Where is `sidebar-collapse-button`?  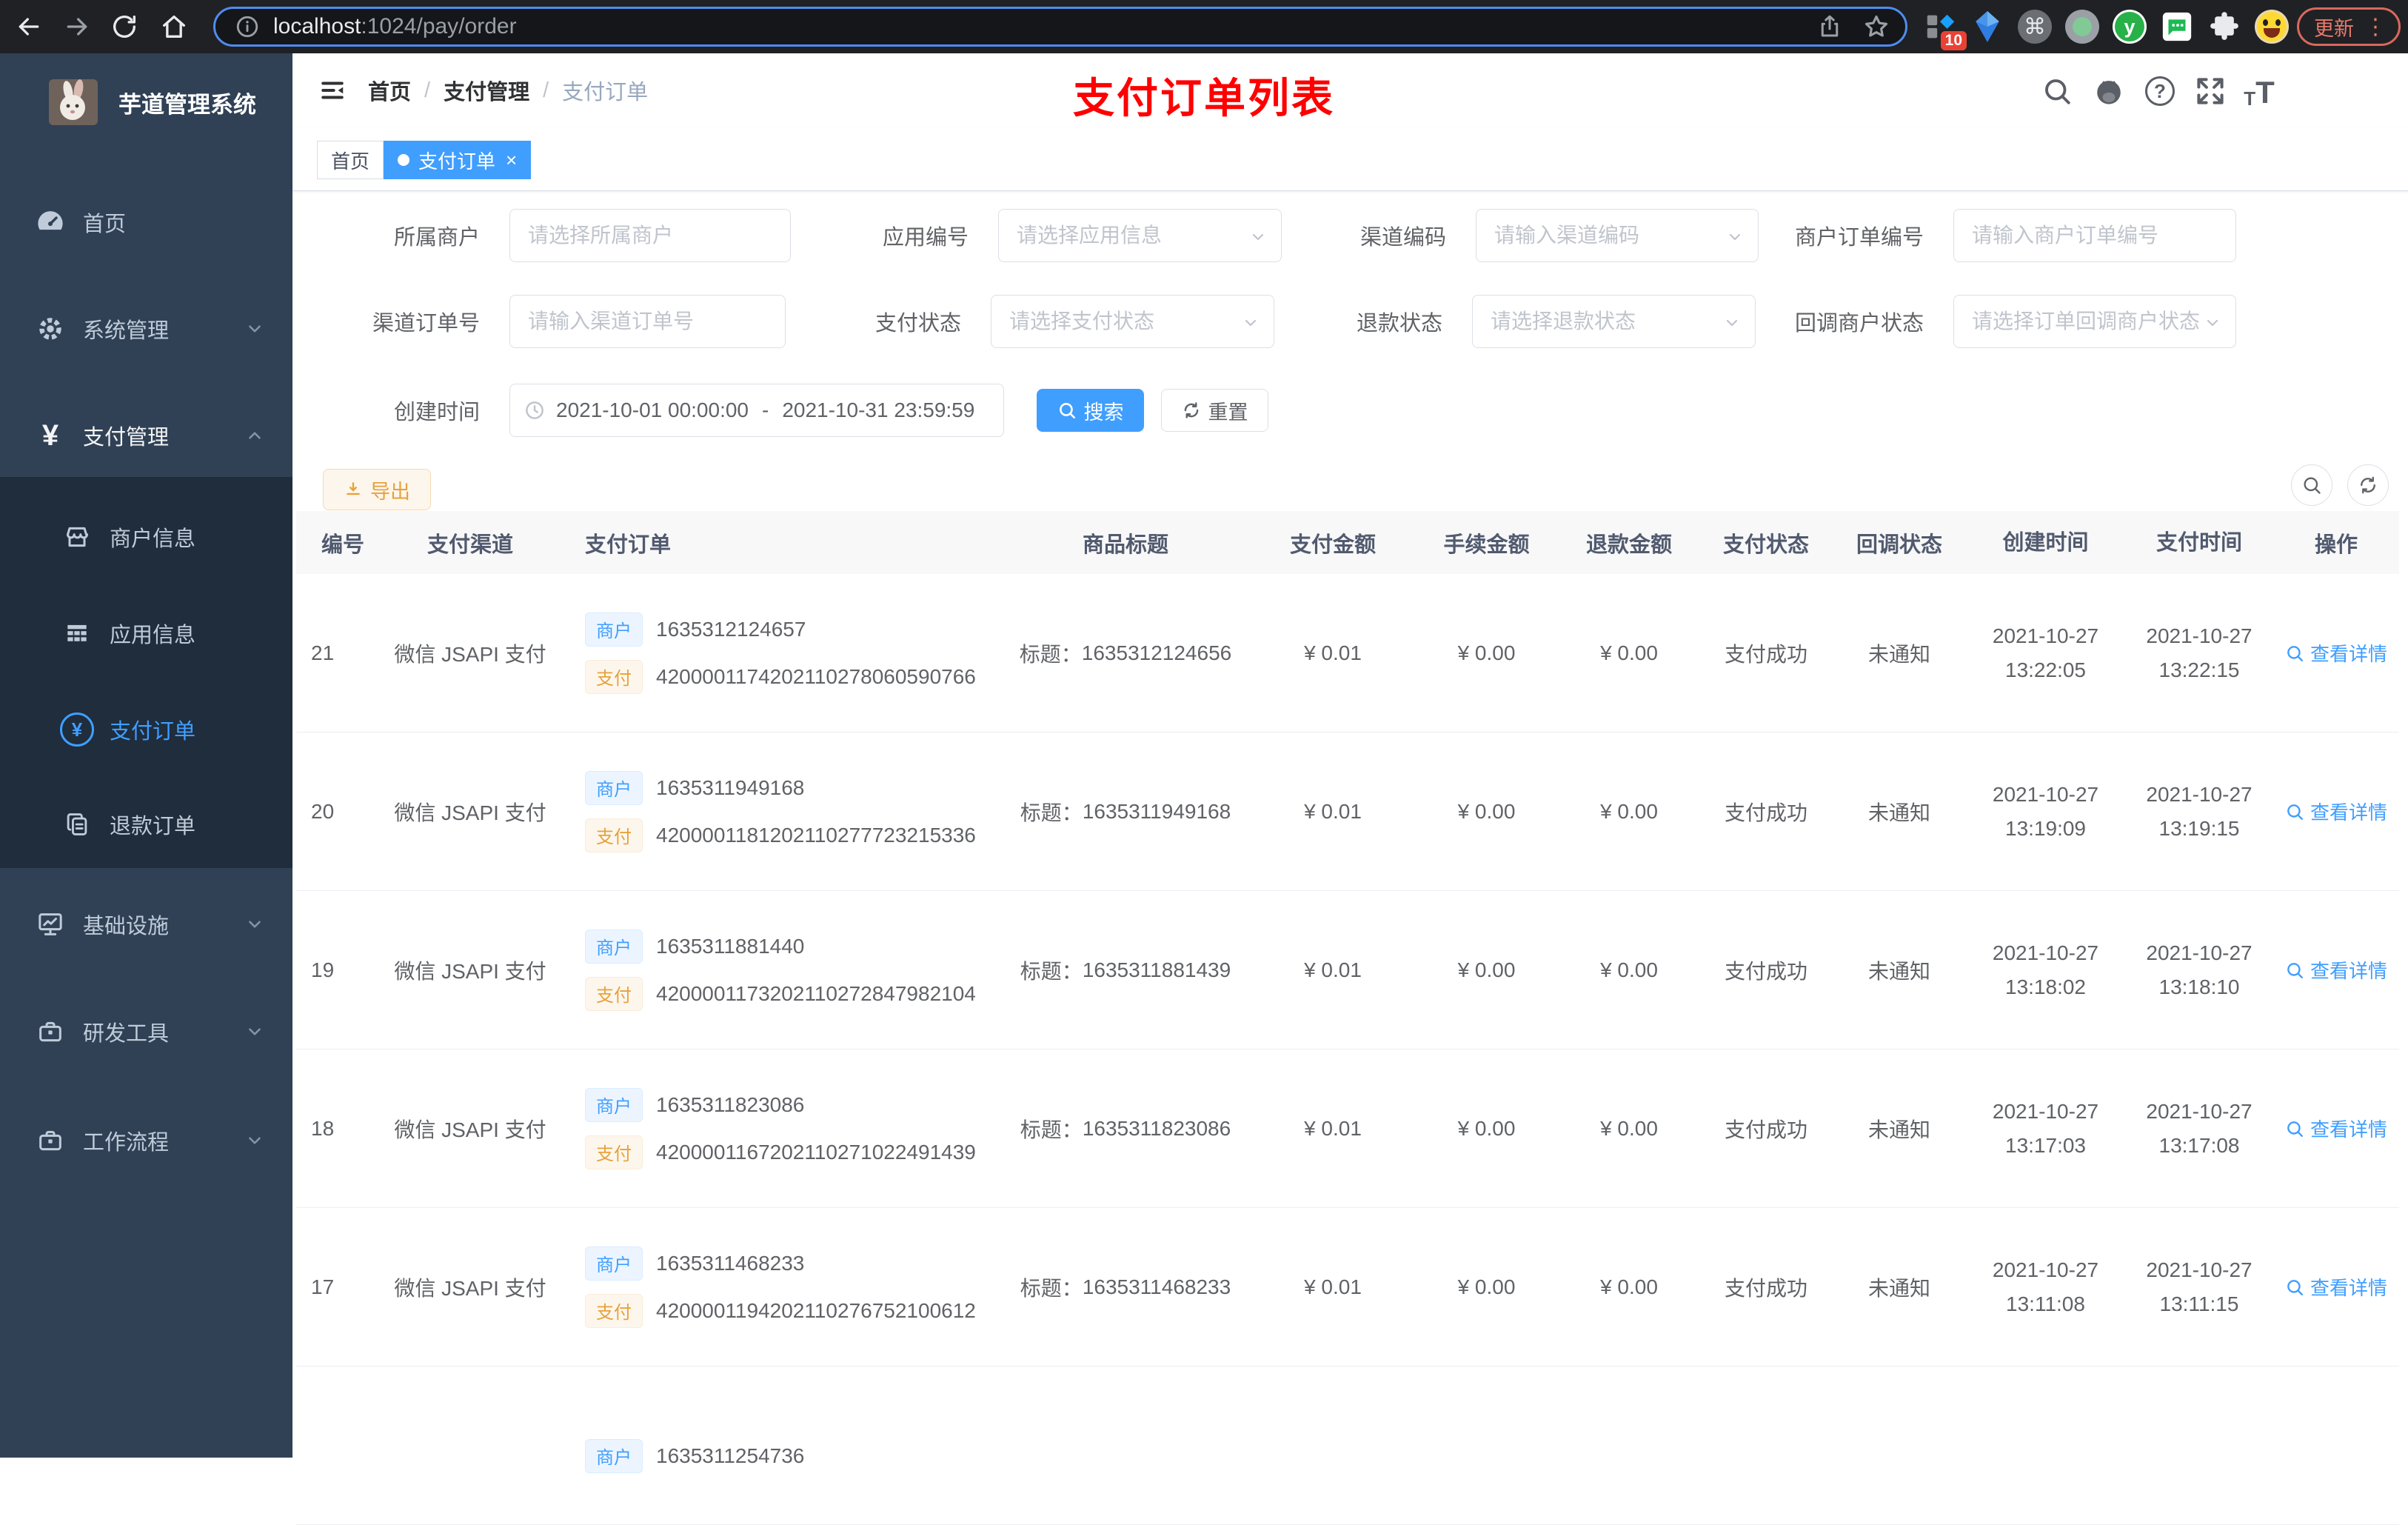 sidebar-collapse-button is located at coordinates (332, 90).